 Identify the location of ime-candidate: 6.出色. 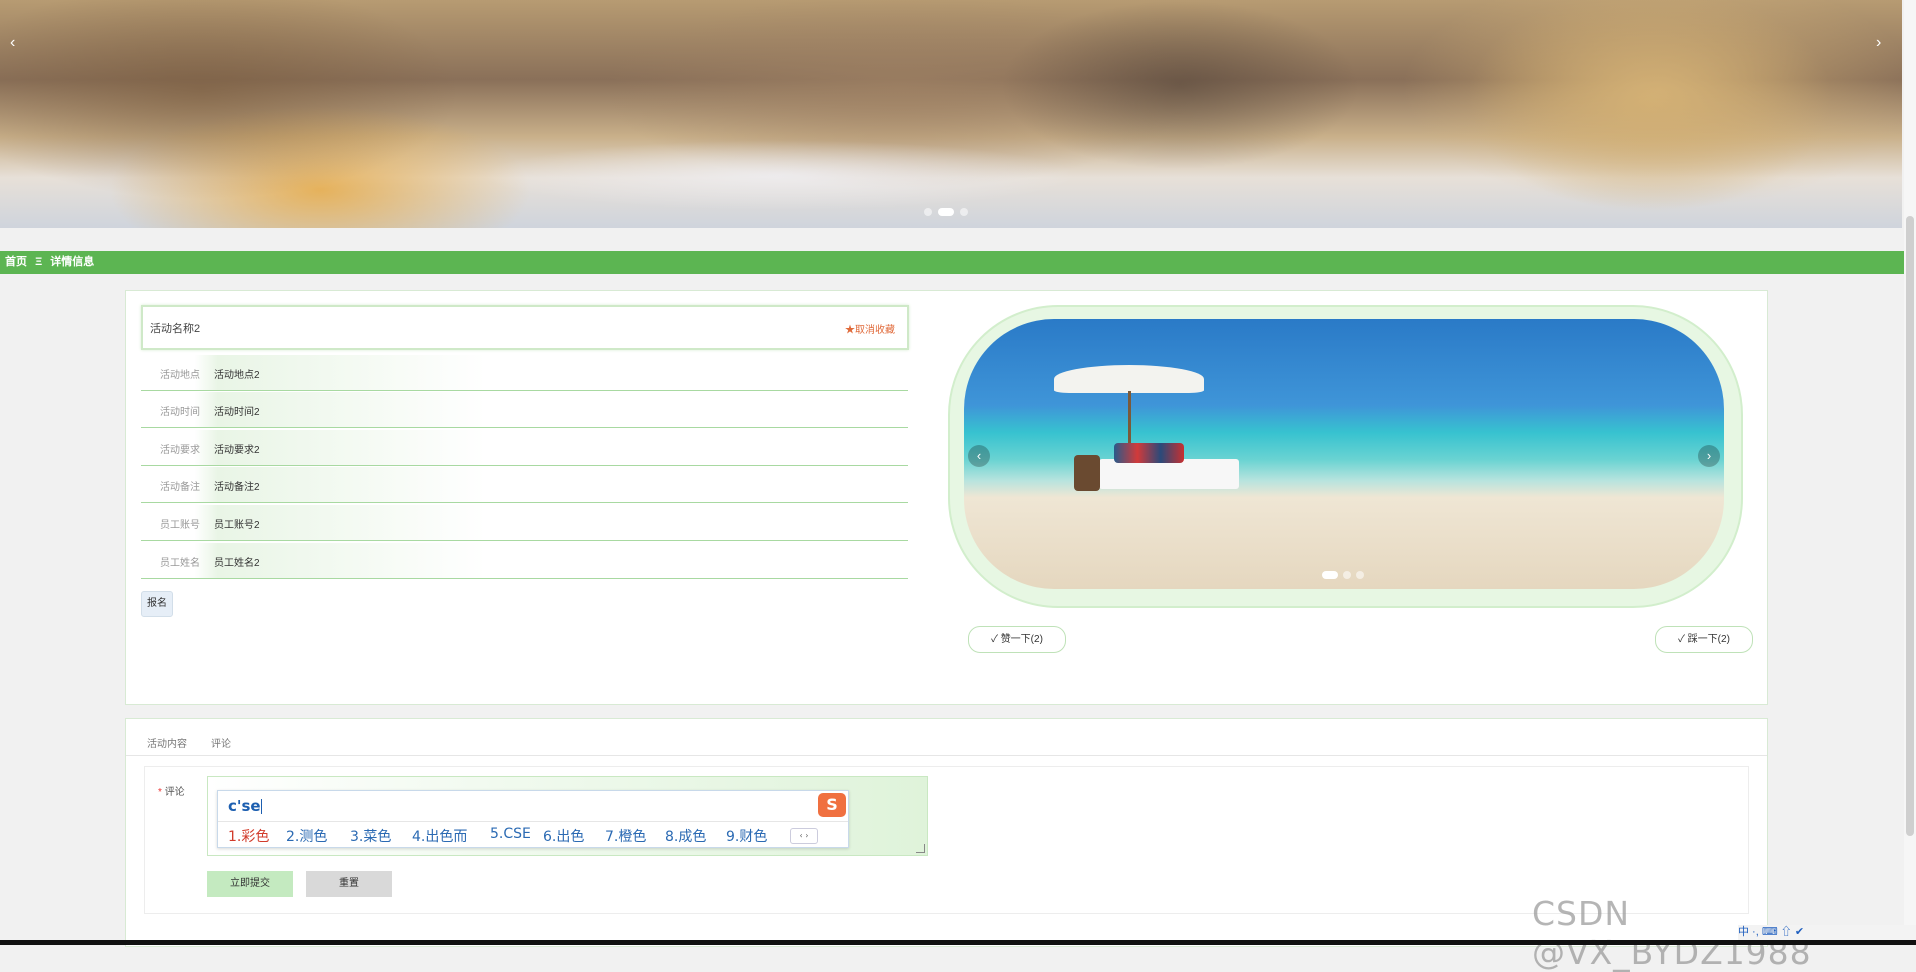
(563, 836).